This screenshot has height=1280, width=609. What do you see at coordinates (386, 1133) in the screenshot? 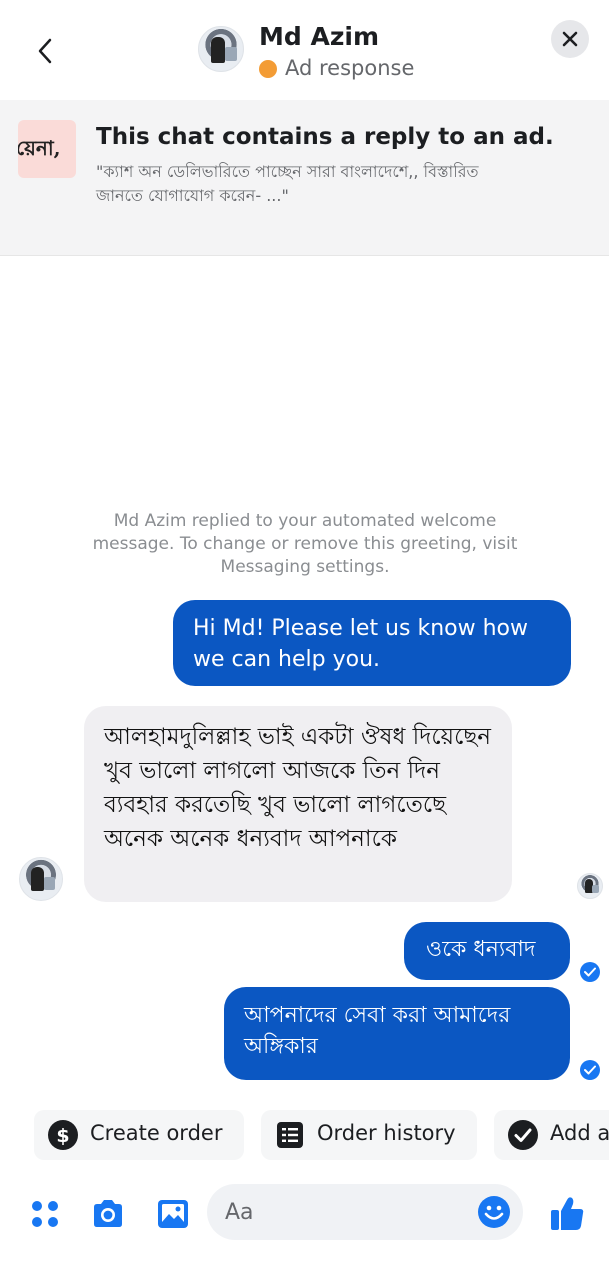
I see `order-history-label: Order history` at bounding box center [386, 1133].